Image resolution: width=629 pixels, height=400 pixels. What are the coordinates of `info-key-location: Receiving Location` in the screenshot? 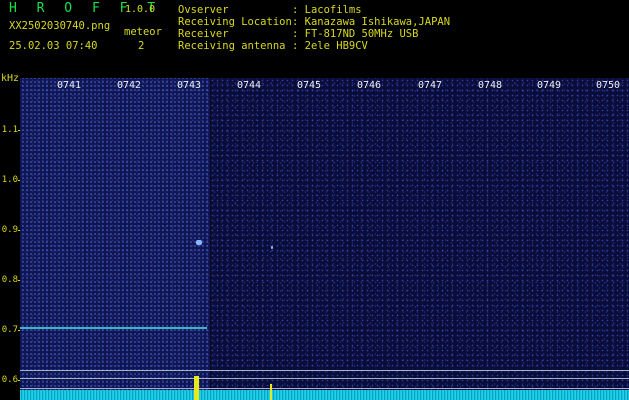 It's located at (235, 22).